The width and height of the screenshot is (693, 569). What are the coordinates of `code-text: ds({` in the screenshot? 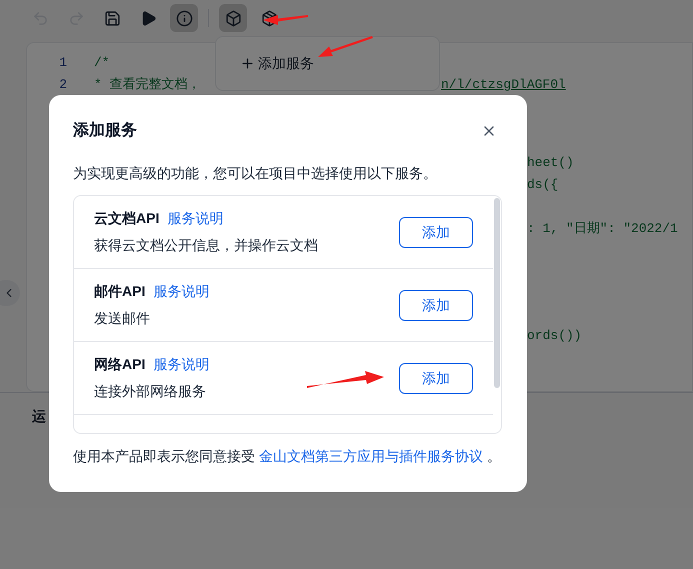 It's located at (542, 185).